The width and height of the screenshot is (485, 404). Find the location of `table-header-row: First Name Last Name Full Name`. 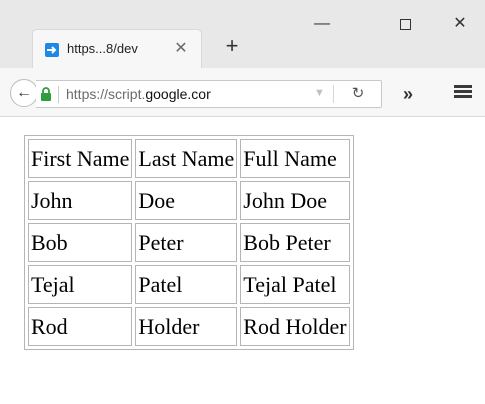

table-header-row: First Name Last Name Full Name is located at coordinates (189, 158).